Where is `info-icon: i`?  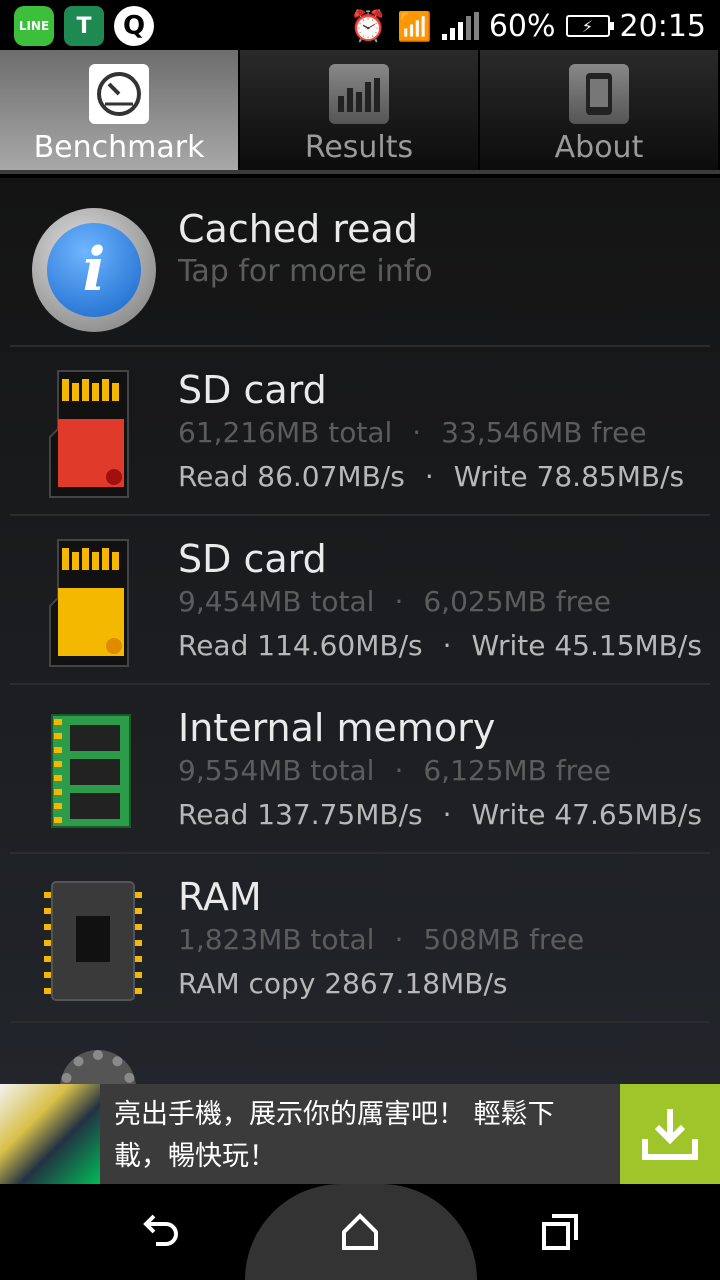 info-icon: i is located at coordinates (94, 270).